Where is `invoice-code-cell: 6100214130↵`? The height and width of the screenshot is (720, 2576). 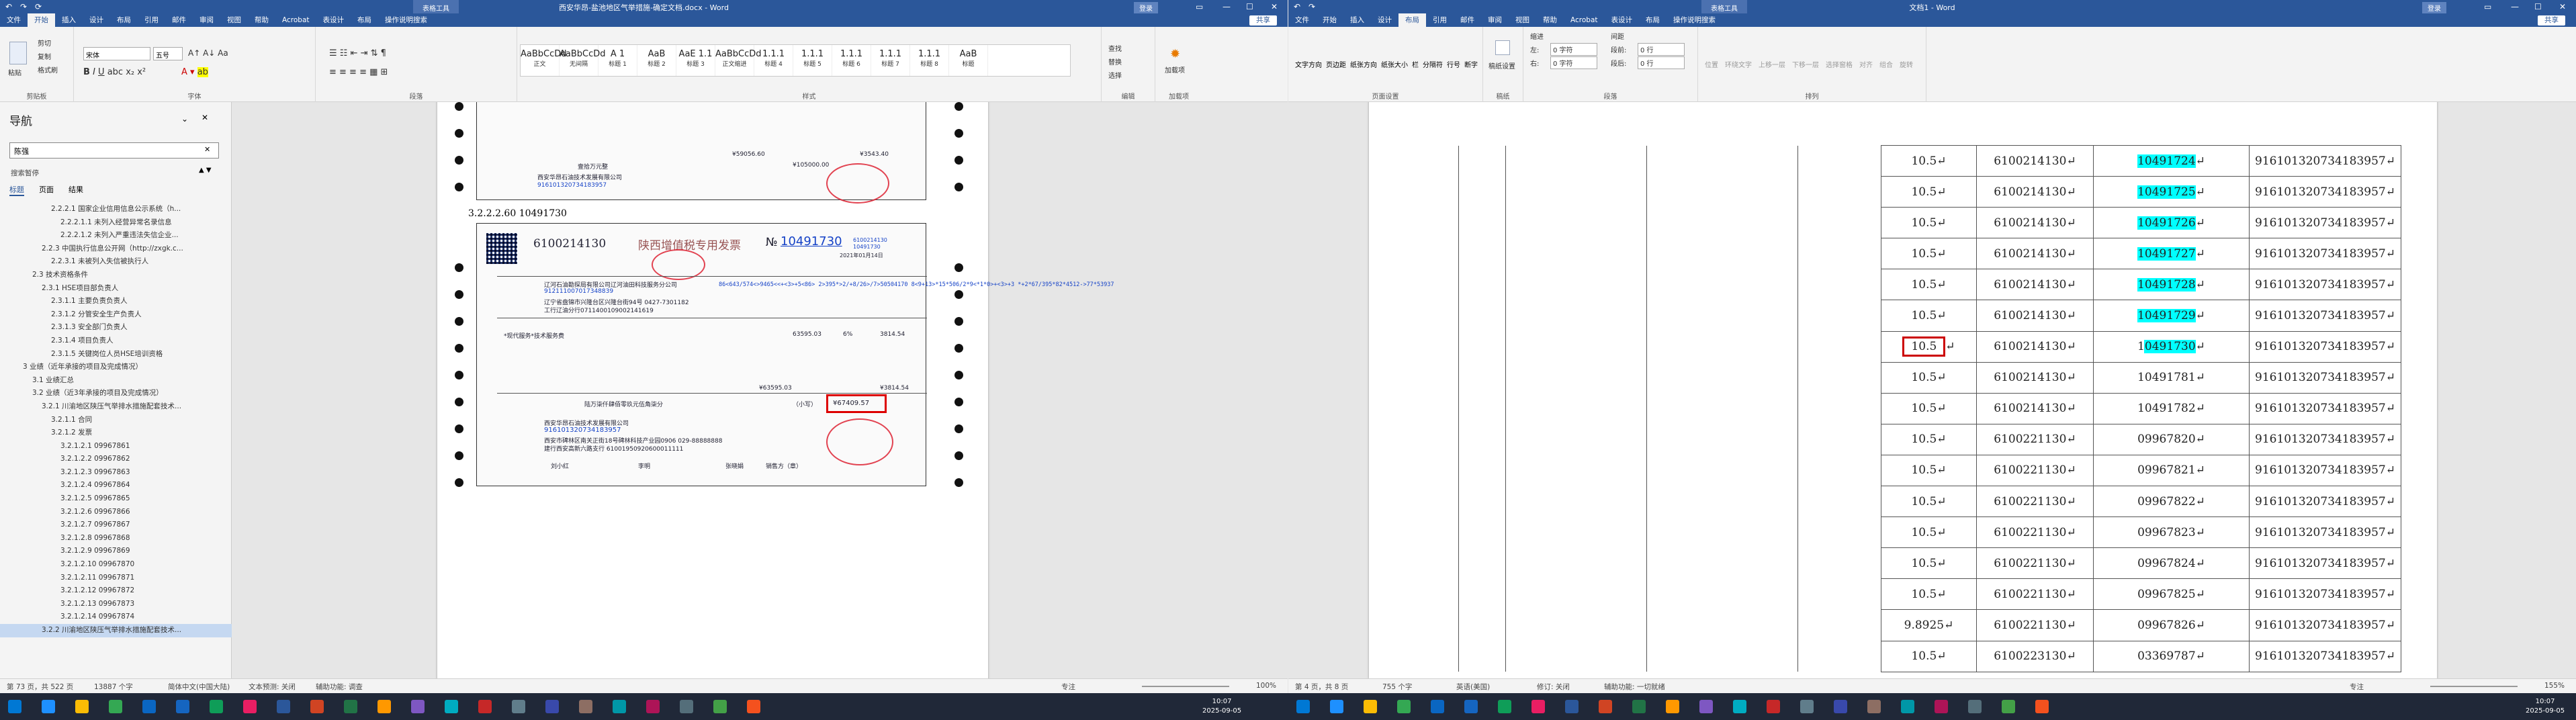 invoice-code-cell: 6100214130↵ is located at coordinates (2035, 377).